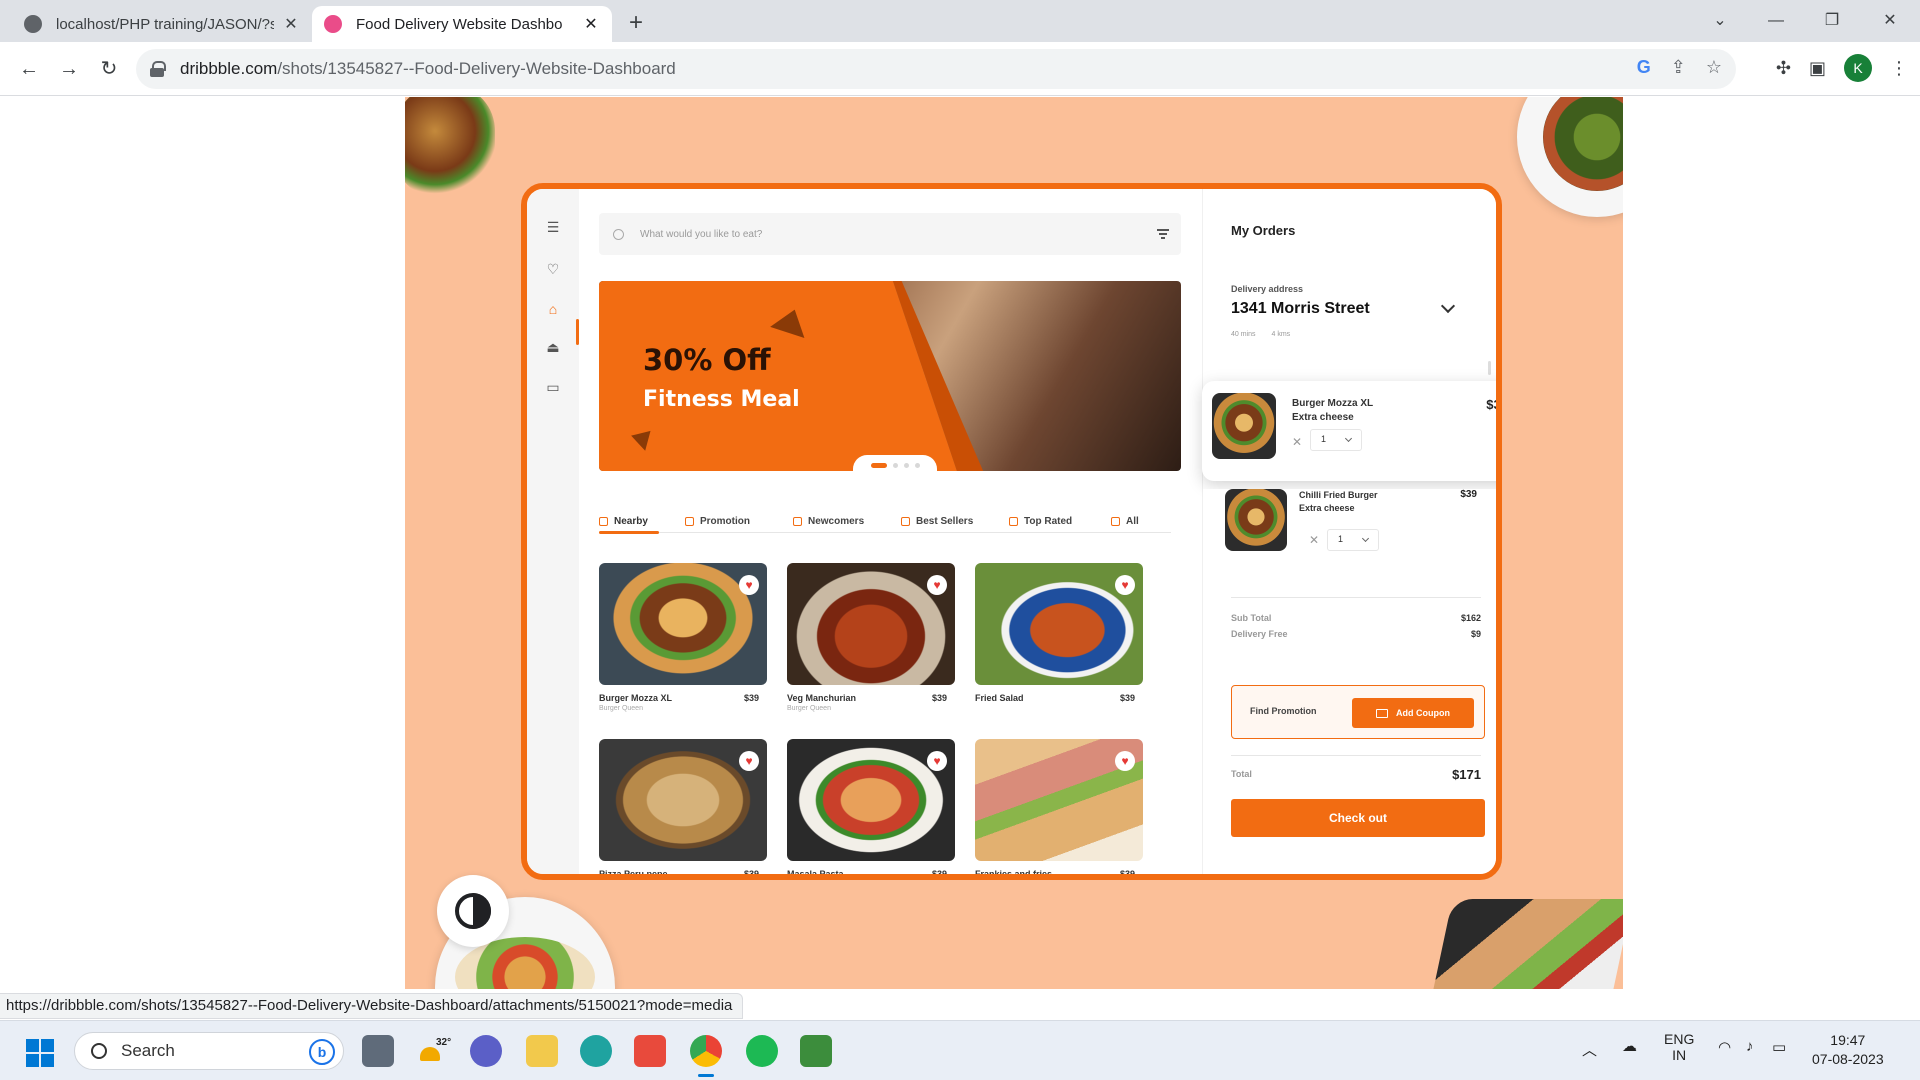 This screenshot has height=1080, width=1920. Describe the element at coordinates (650, 1051) in the screenshot. I see `microsoft-store-icon` at that location.